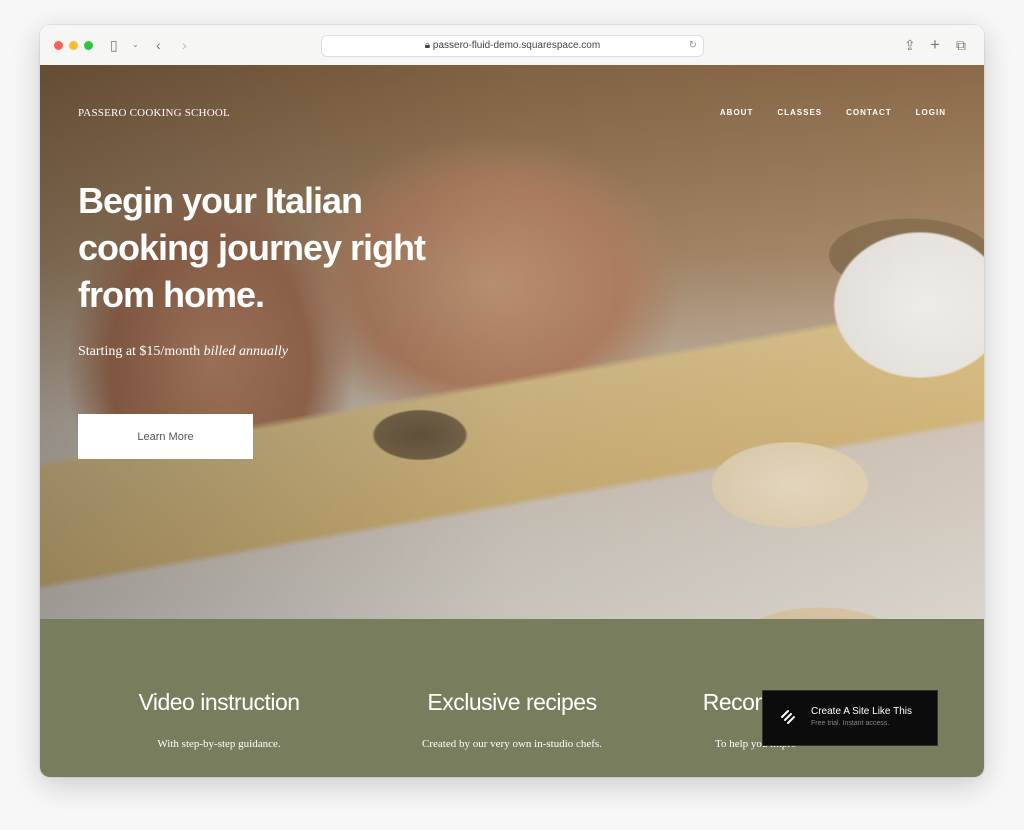  What do you see at coordinates (158, 45) in the screenshot?
I see `back-icon: ‹` at bounding box center [158, 45].